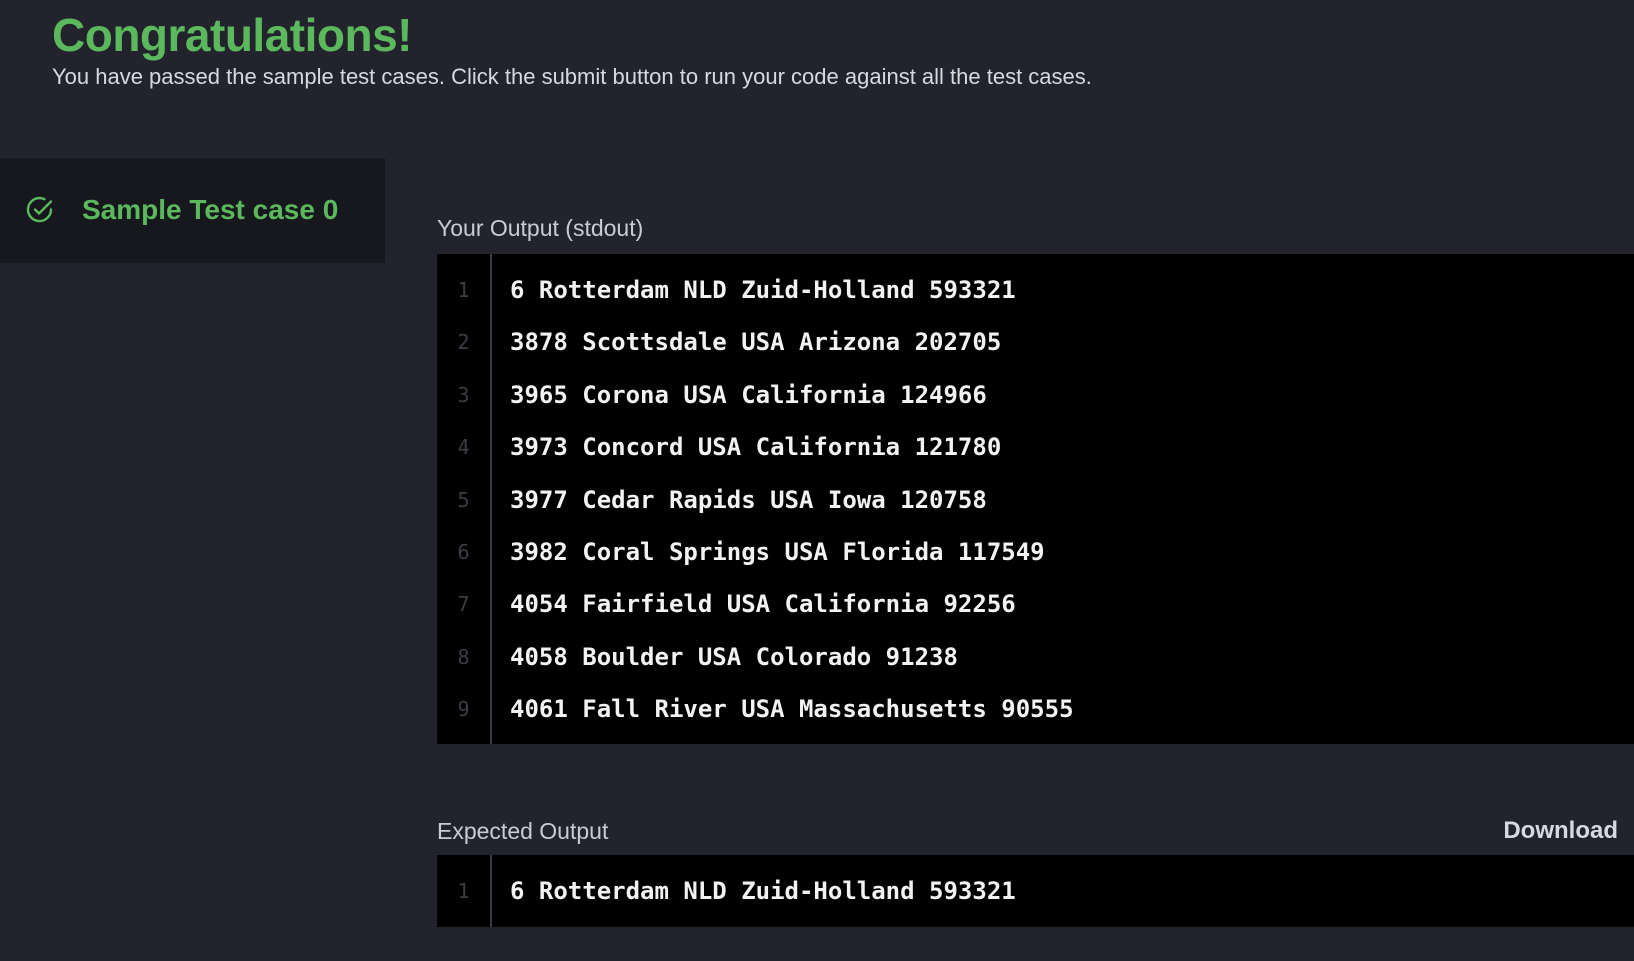 Image resolution: width=1634 pixels, height=961 pixels. Describe the element at coordinates (463, 394) in the screenshot. I see `line-number: 3` at that location.